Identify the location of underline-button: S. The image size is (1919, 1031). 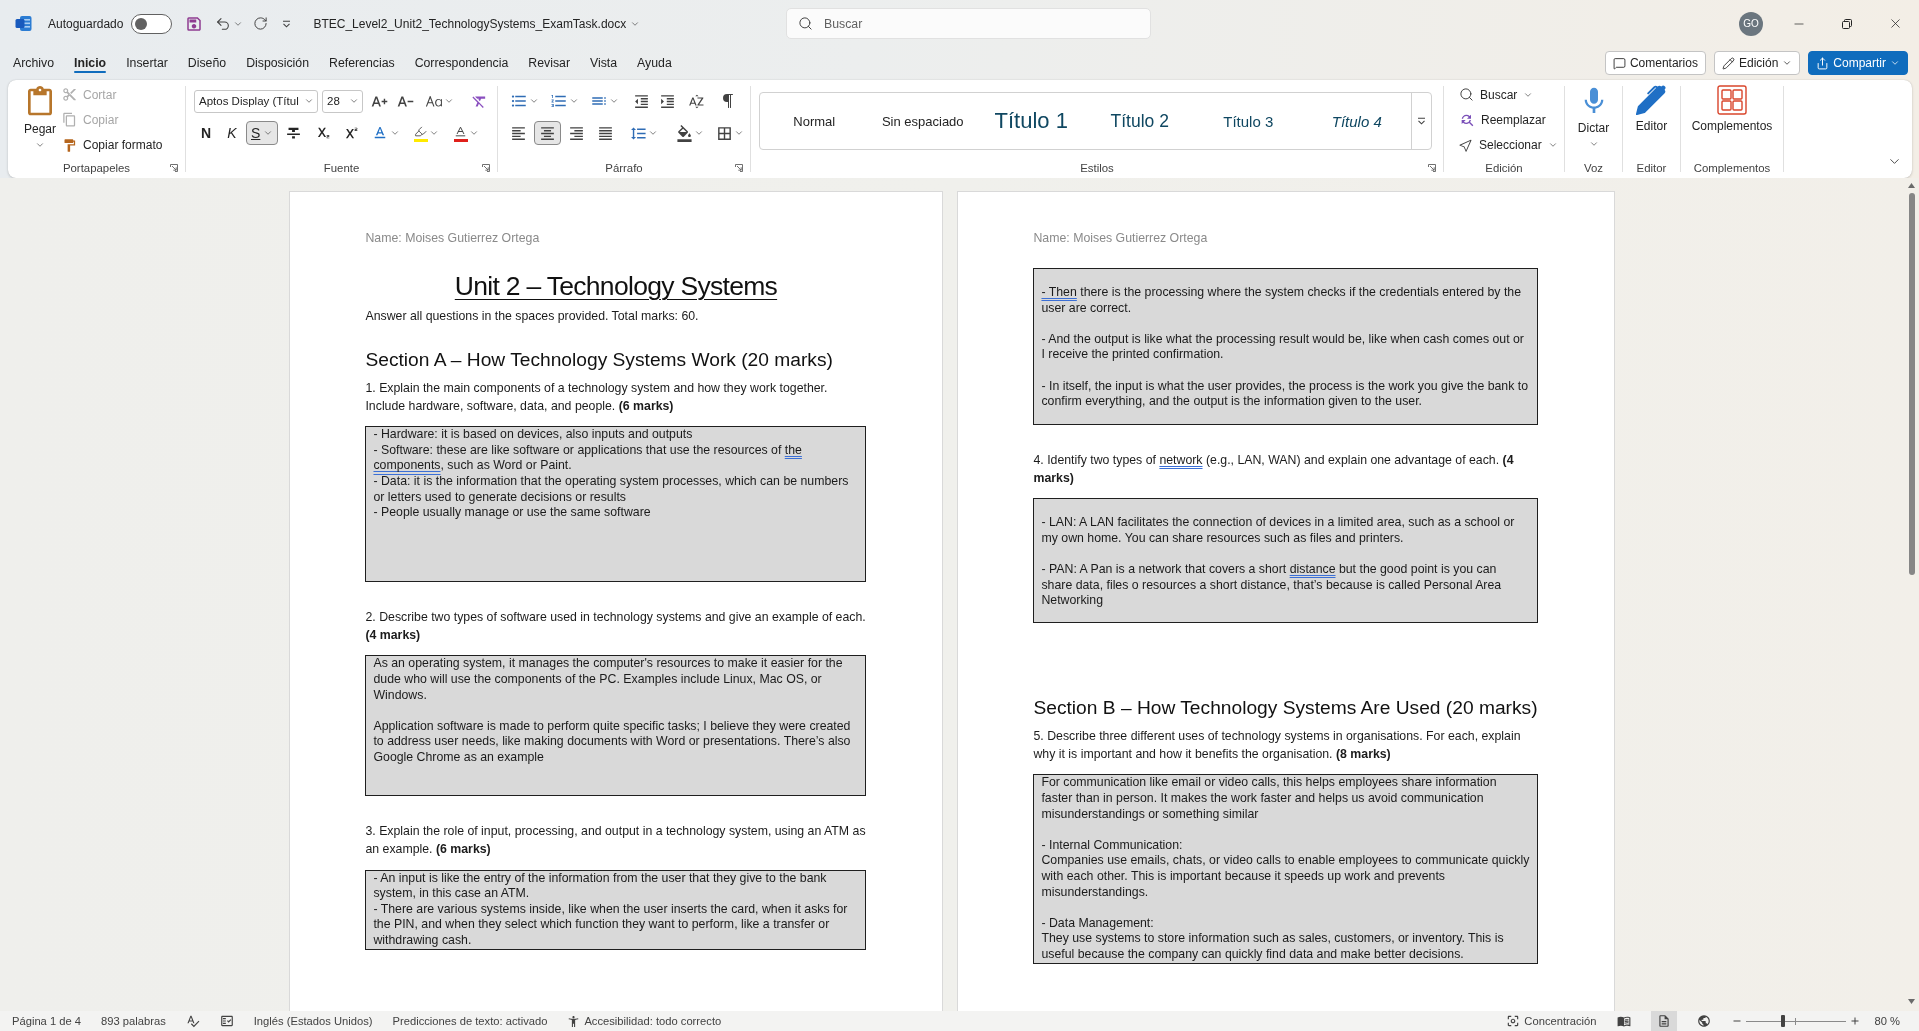
(262, 133).